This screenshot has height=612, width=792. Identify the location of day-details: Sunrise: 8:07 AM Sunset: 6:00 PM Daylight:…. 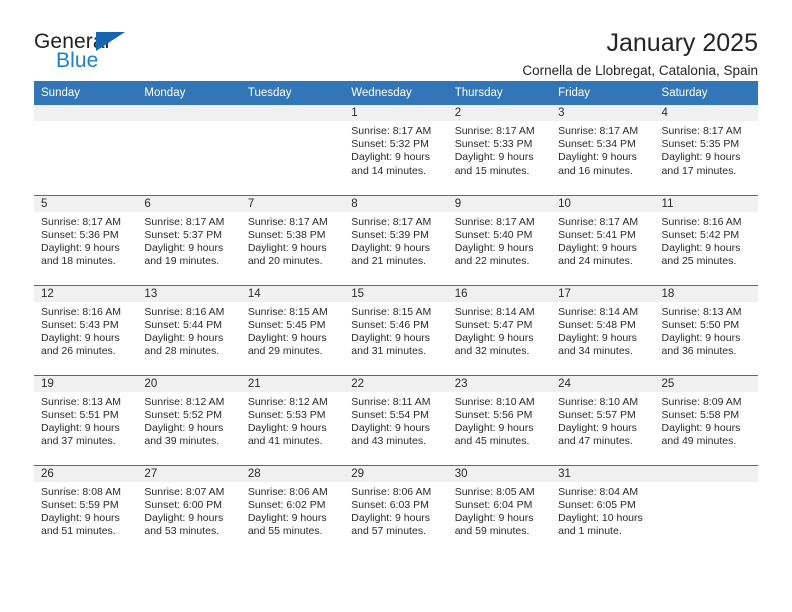
(188, 510).